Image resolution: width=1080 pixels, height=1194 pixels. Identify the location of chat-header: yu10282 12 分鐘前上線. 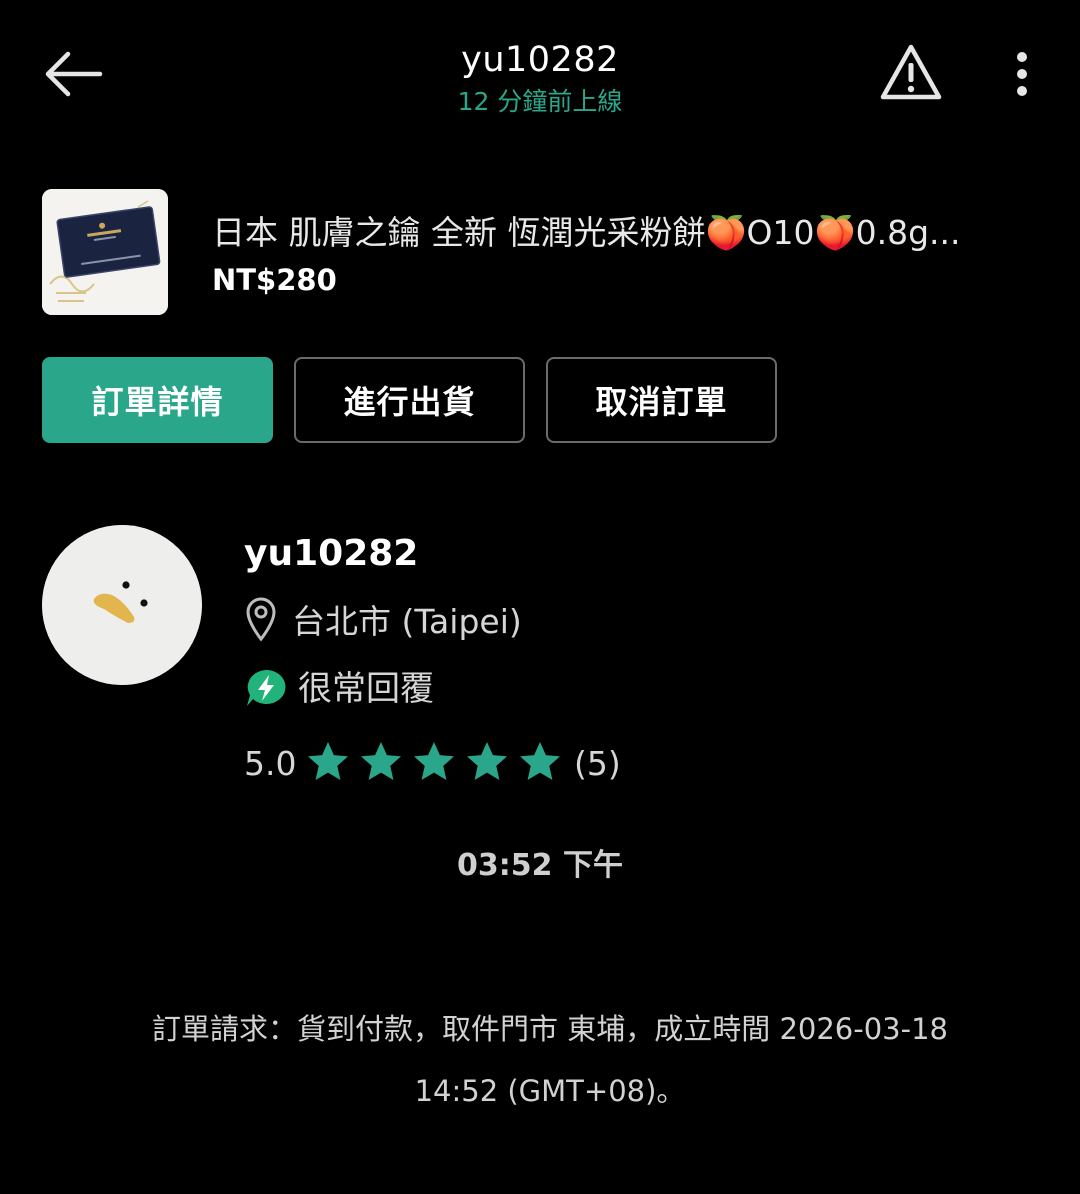
(540, 78).